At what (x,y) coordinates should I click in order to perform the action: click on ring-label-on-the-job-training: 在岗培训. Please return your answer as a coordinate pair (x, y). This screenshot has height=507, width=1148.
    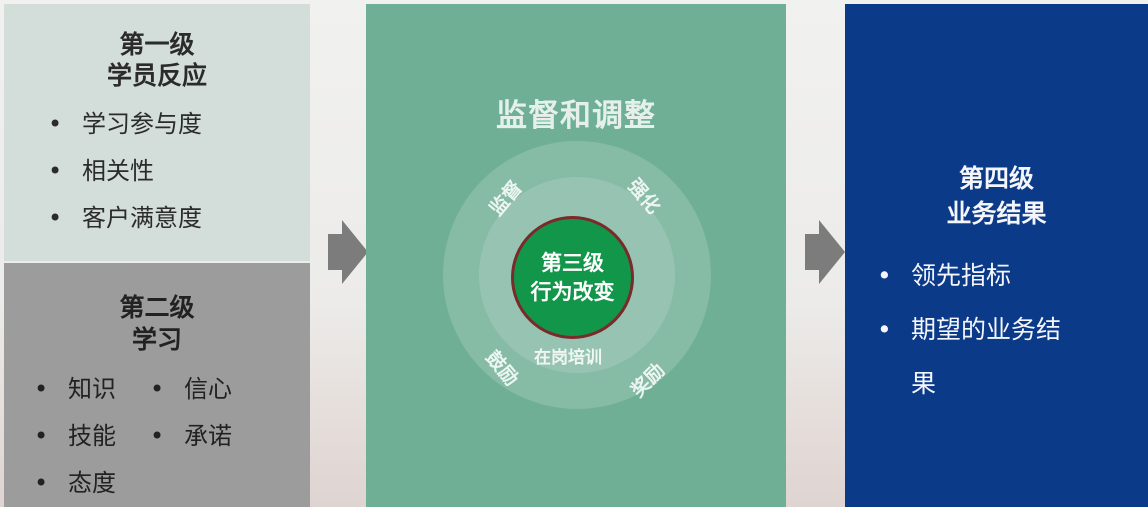
    Looking at the image, I should click on (568, 358).